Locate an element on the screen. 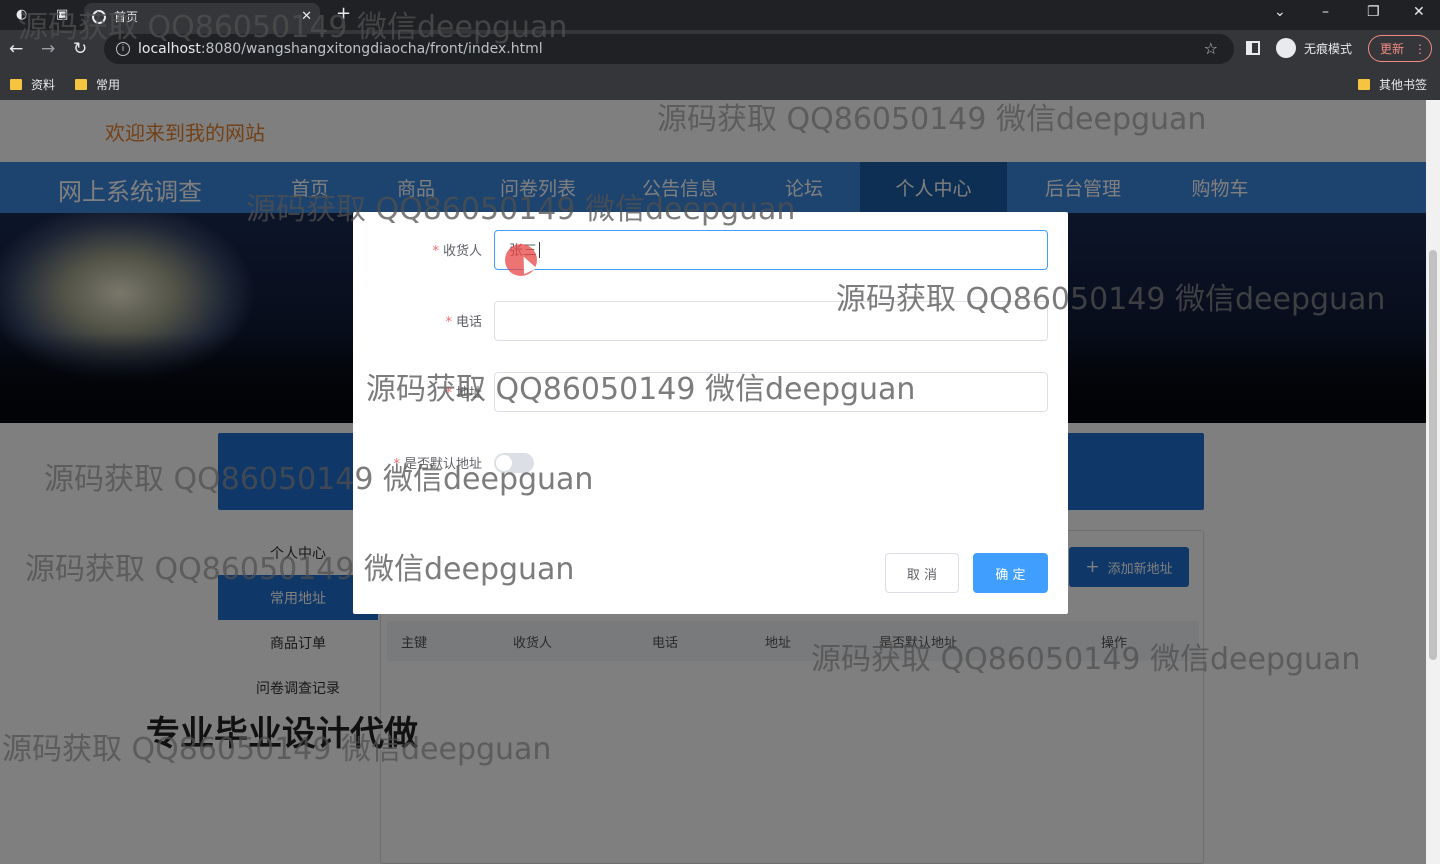  globe-icon is located at coordinates (99, 16).